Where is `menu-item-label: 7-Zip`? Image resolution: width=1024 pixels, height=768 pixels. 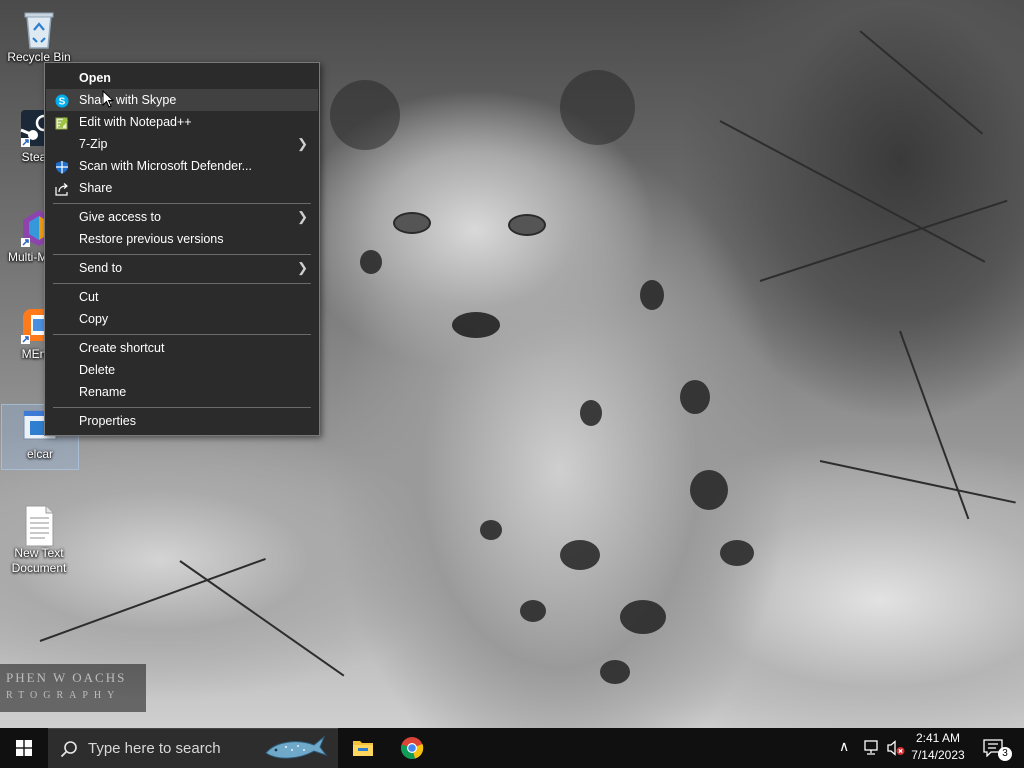
menu-item-label: 7-Zip is located at coordinates (93, 144).